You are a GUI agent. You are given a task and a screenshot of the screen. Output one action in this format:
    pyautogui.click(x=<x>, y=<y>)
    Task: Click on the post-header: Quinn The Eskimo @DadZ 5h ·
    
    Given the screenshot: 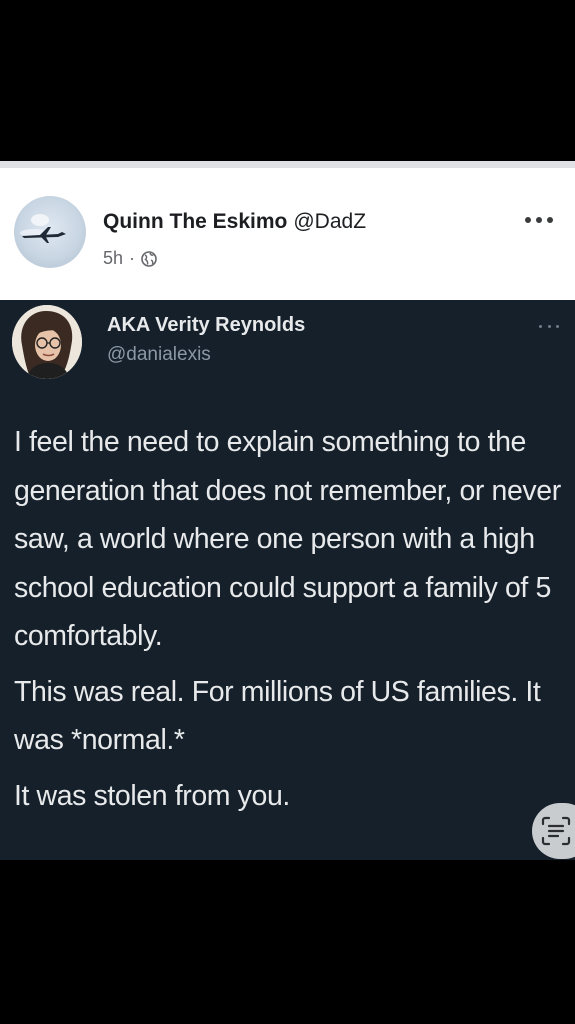 What is the action you would take?
    pyautogui.click(x=287, y=230)
    